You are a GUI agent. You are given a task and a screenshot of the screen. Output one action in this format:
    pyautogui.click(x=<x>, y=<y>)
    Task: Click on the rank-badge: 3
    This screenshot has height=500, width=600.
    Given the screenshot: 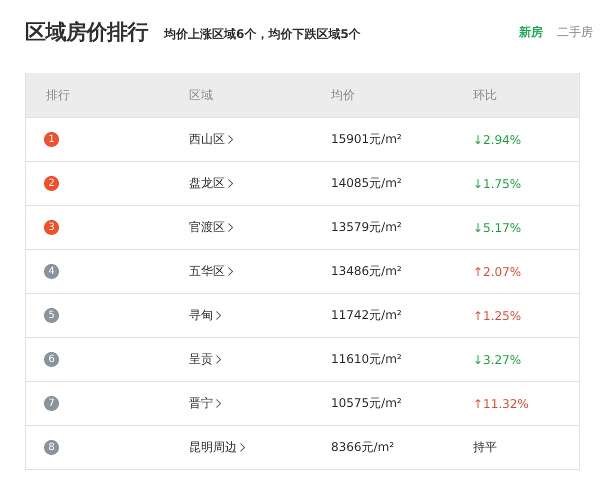 What is the action you would take?
    pyautogui.click(x=51, y=227)
    